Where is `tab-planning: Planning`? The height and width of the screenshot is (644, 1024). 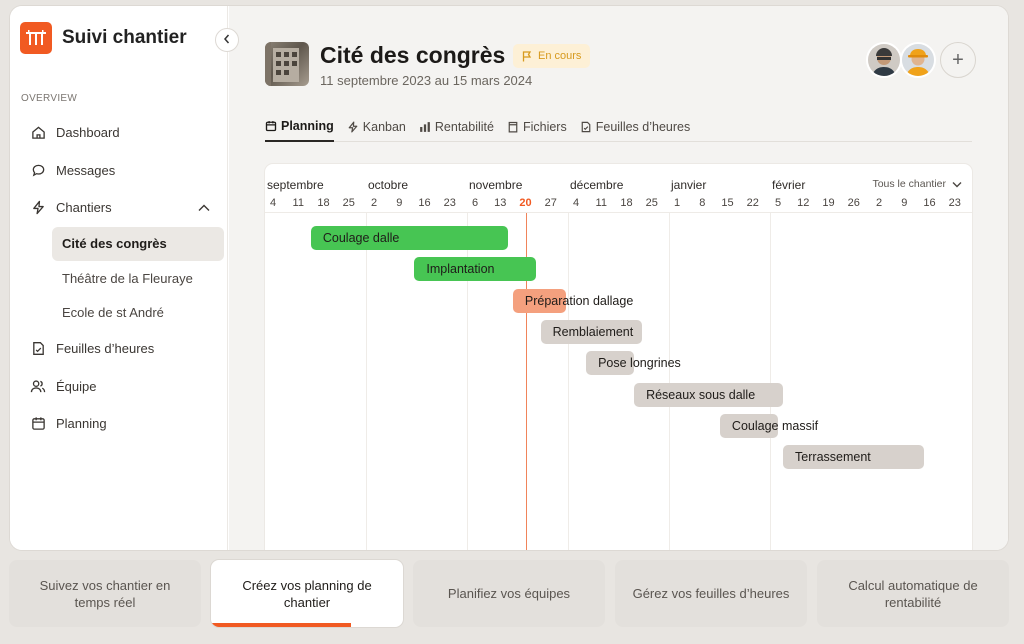
tab-planning: Planning is located at coordinates (299, 127).